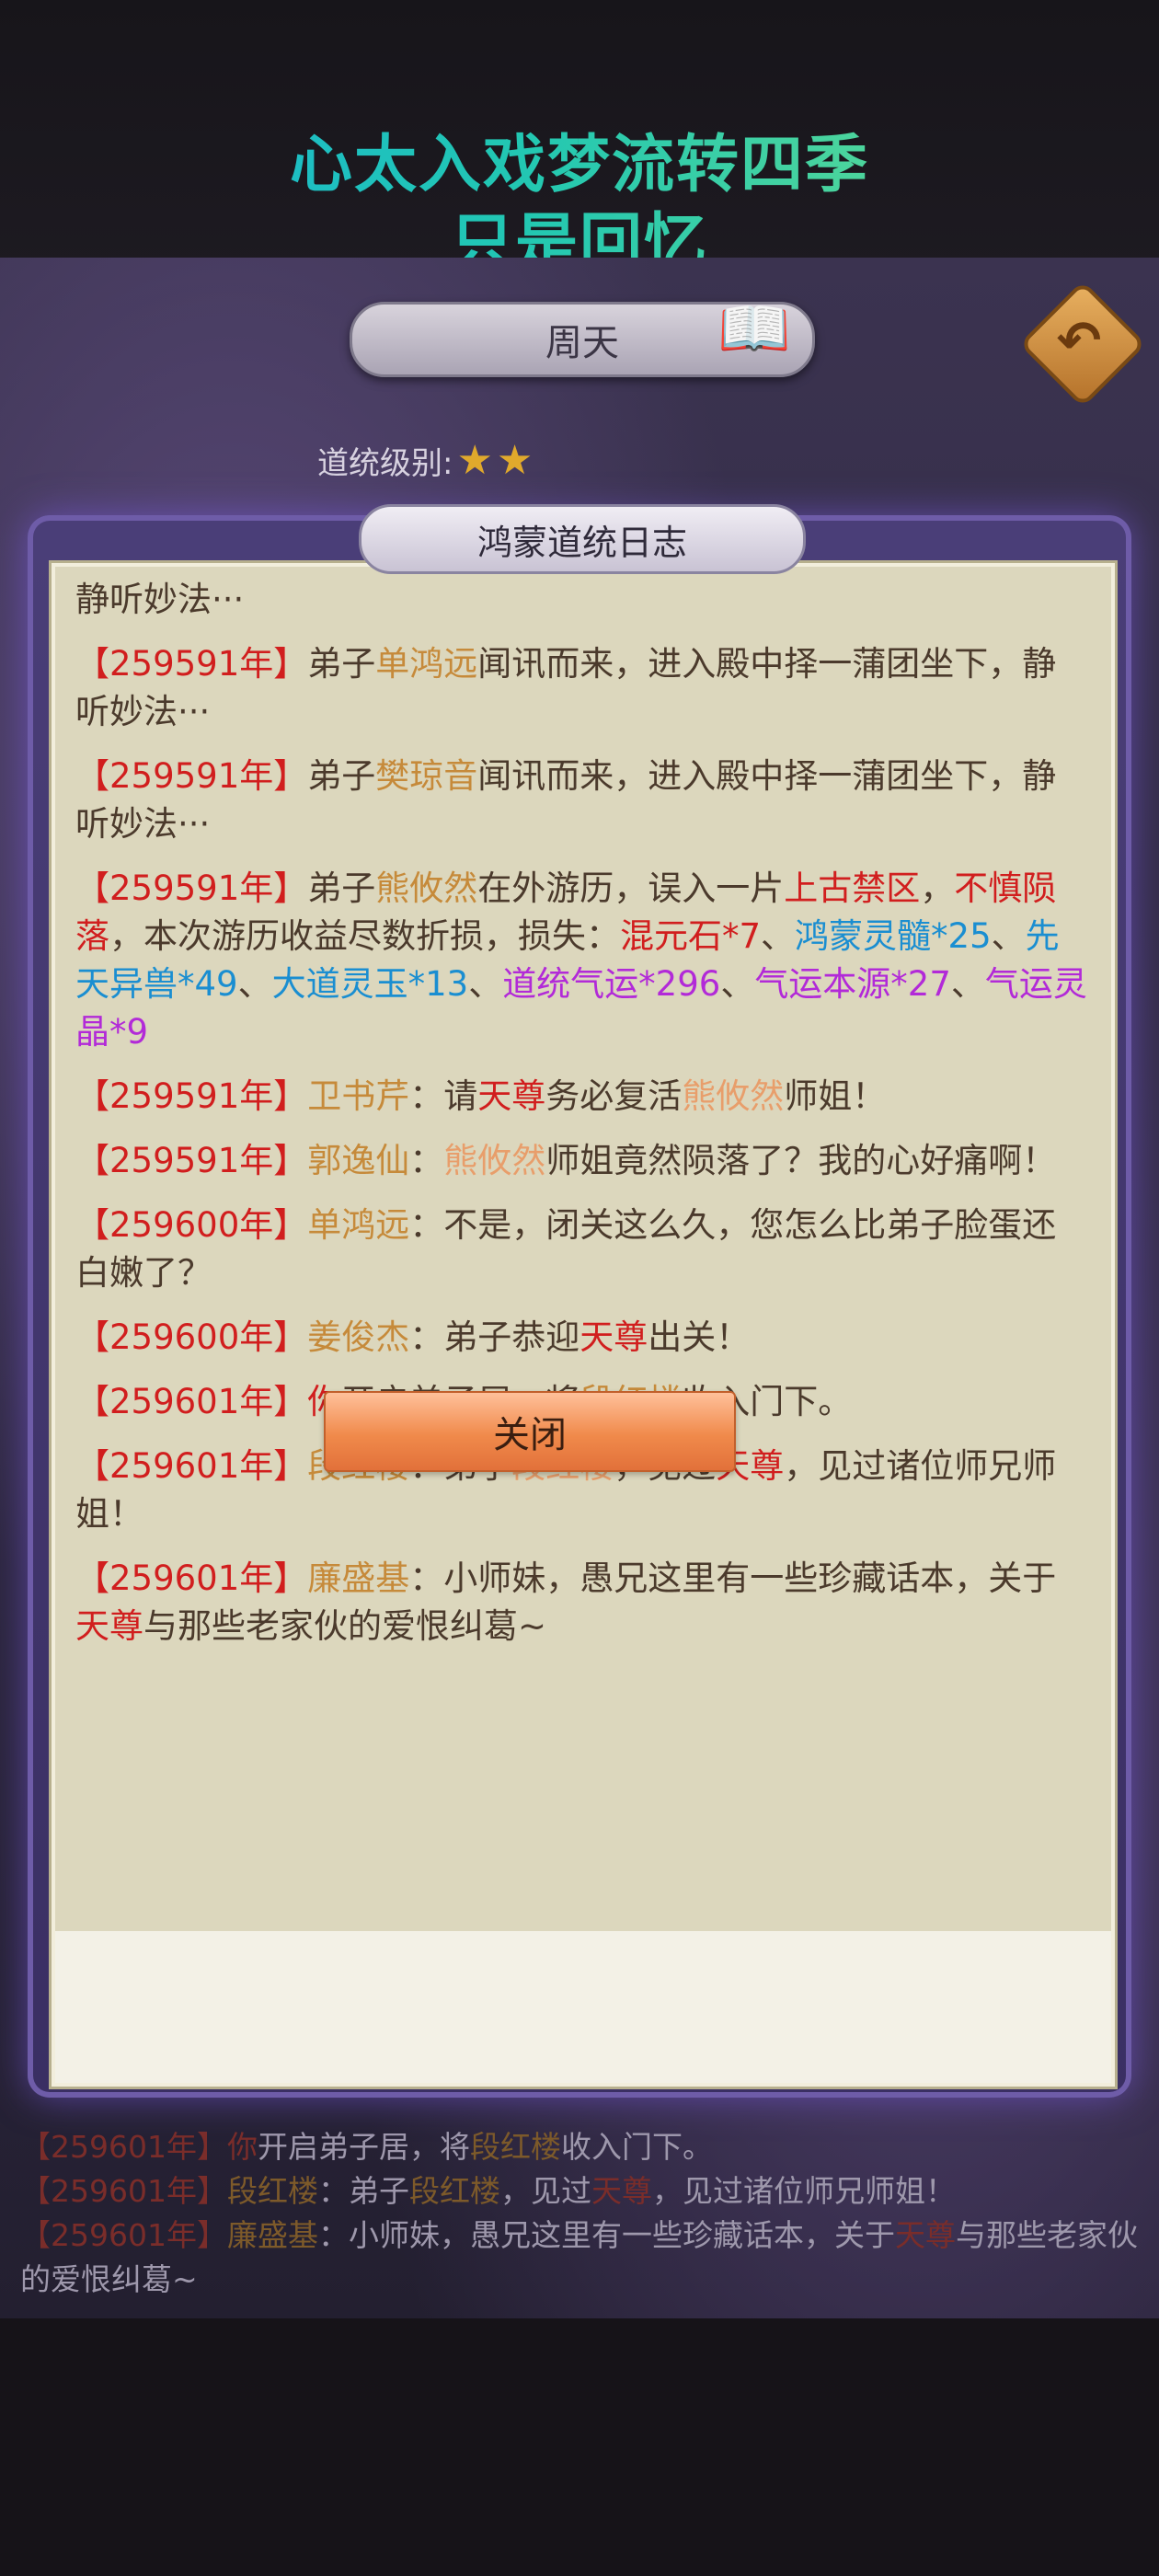  Describe the element at coordinates (413, 1337) in the screenshot. I see `list-item: 【259600年】姜俊杰：弟子恭迎天尊出关！` at that location.